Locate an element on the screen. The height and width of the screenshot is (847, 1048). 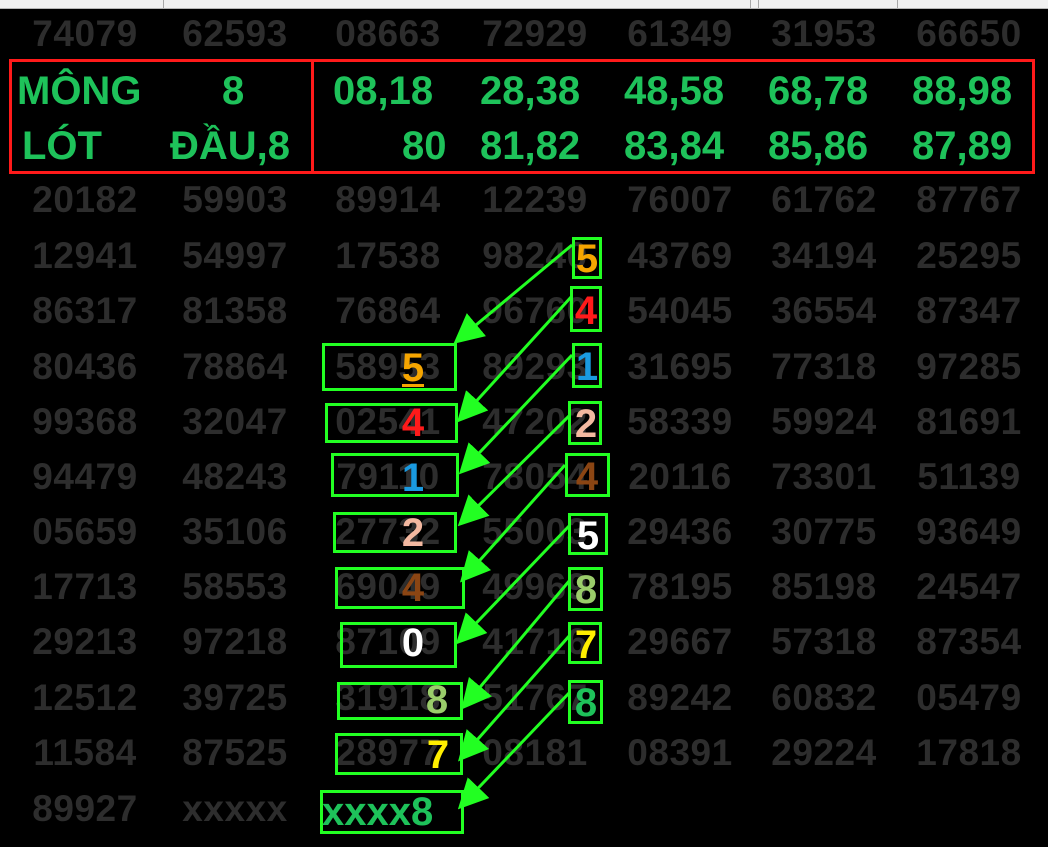
chain-arrows is located at coordinates (513, 526).